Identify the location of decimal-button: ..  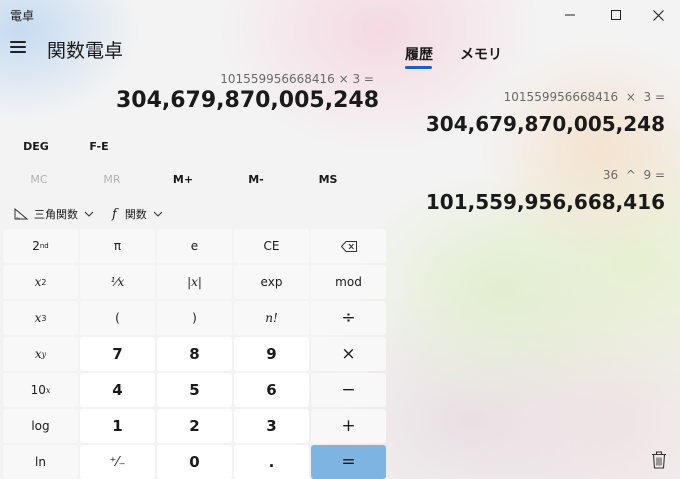
(271, 462).